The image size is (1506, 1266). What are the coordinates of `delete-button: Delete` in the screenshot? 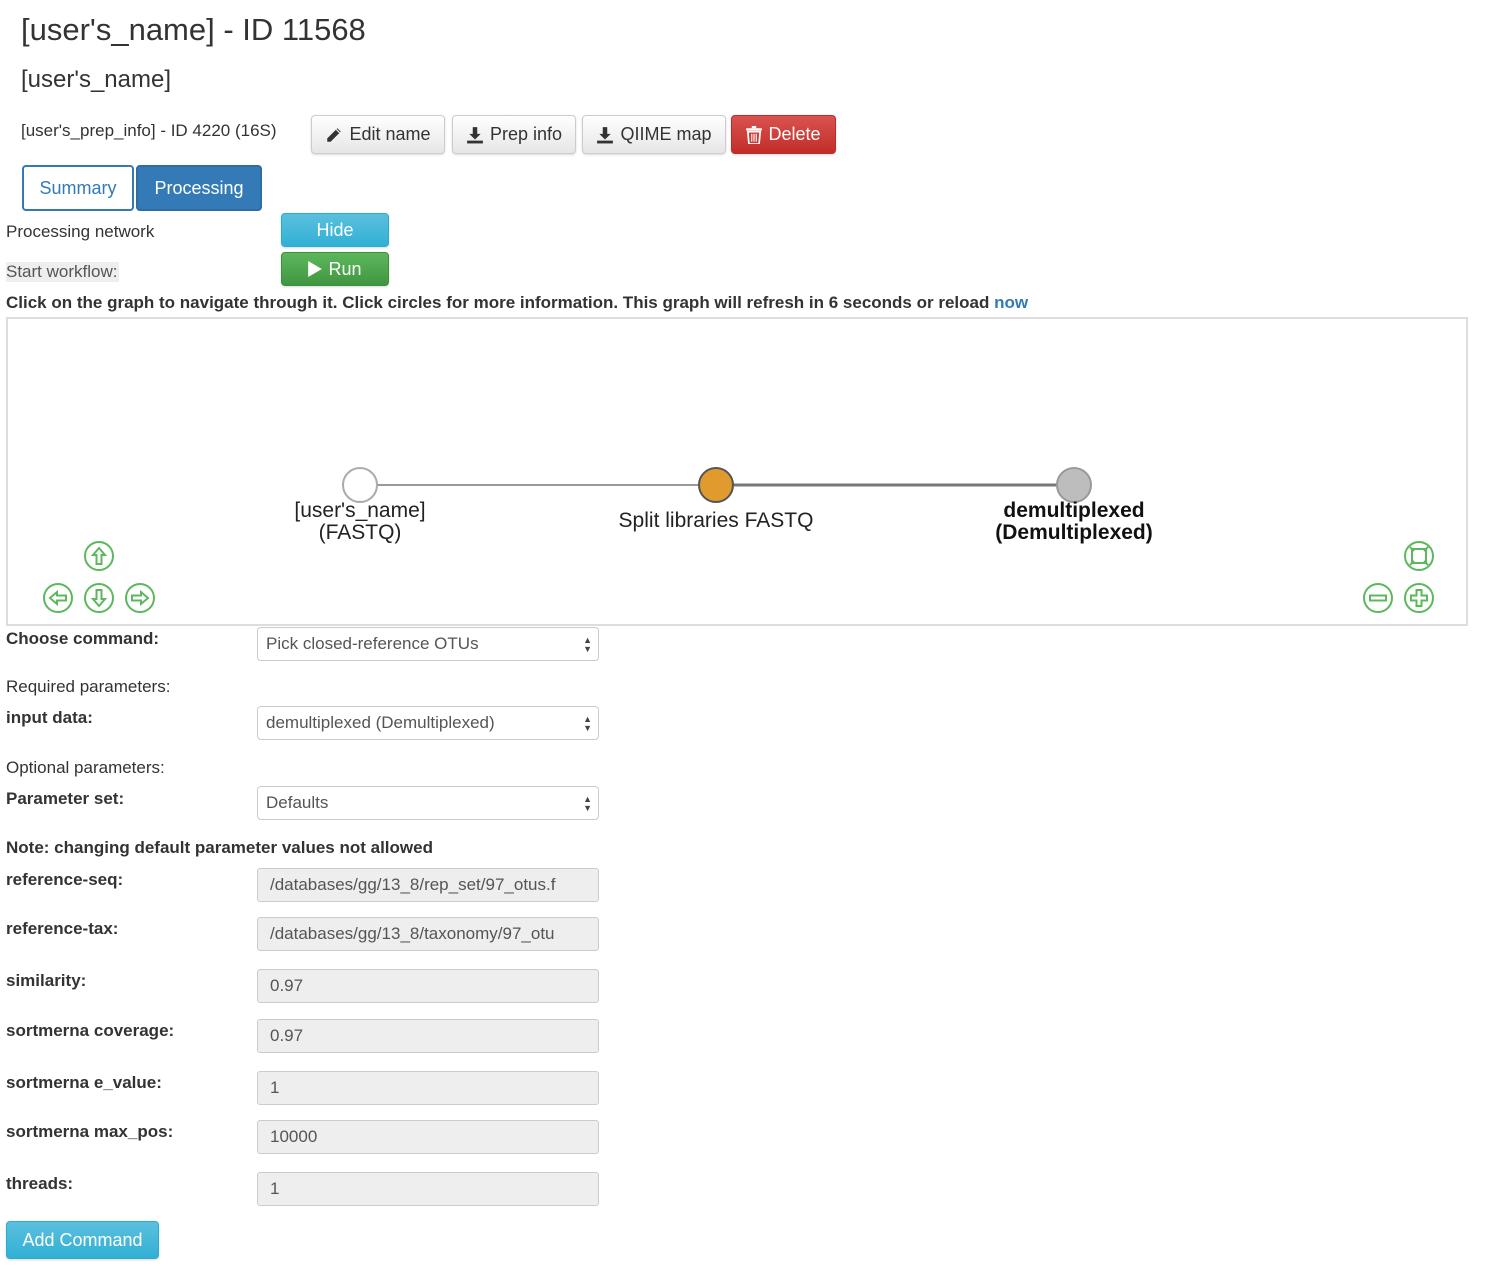 It's located at (783, 134).